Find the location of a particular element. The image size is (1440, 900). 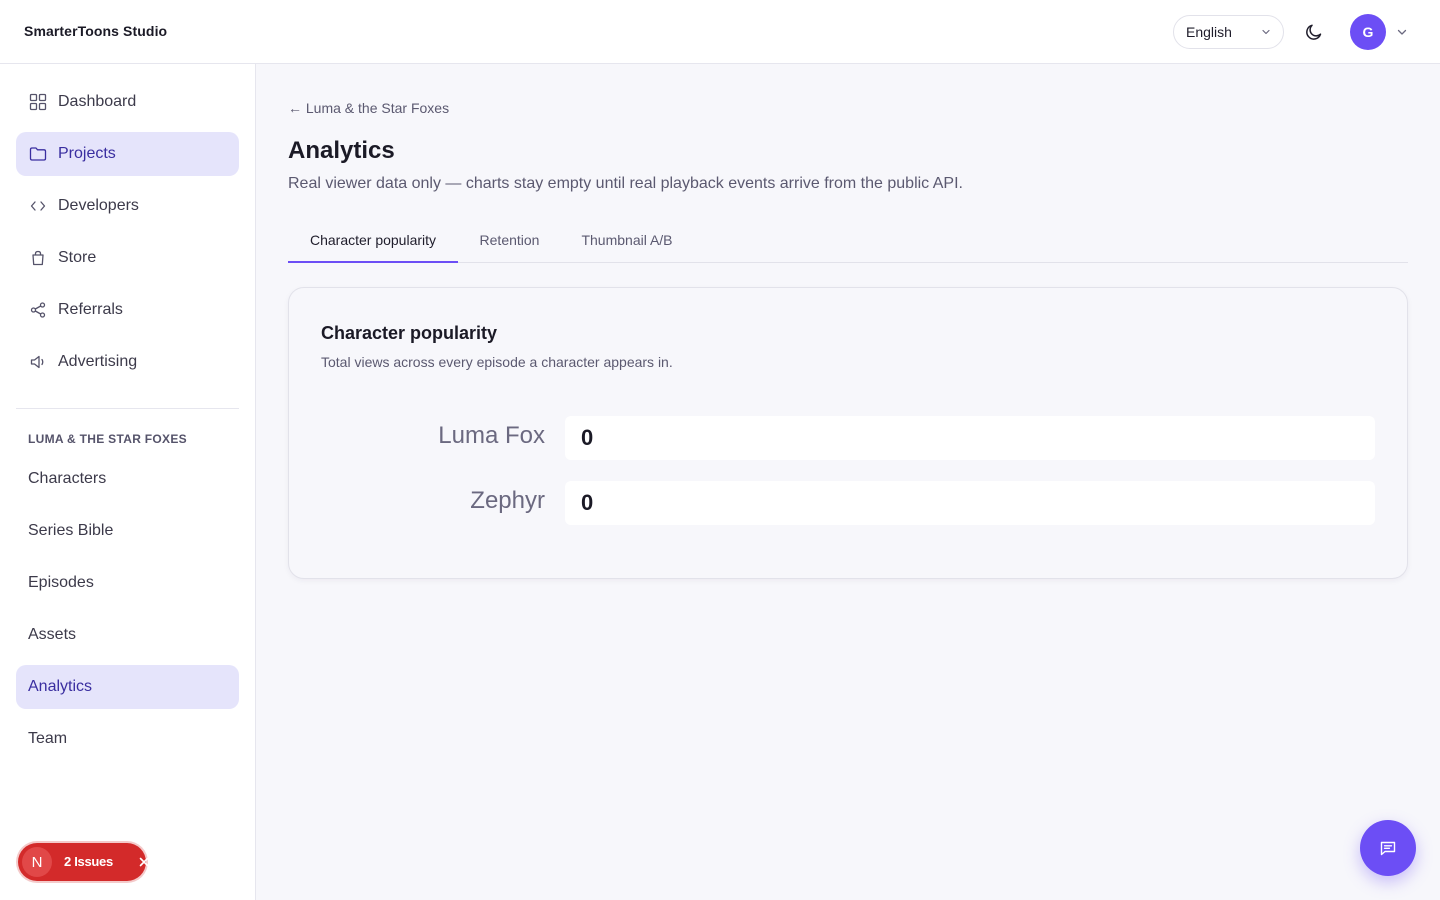

sidebar-item-series-bible: Series Bible is located at coordinates (127, 531).